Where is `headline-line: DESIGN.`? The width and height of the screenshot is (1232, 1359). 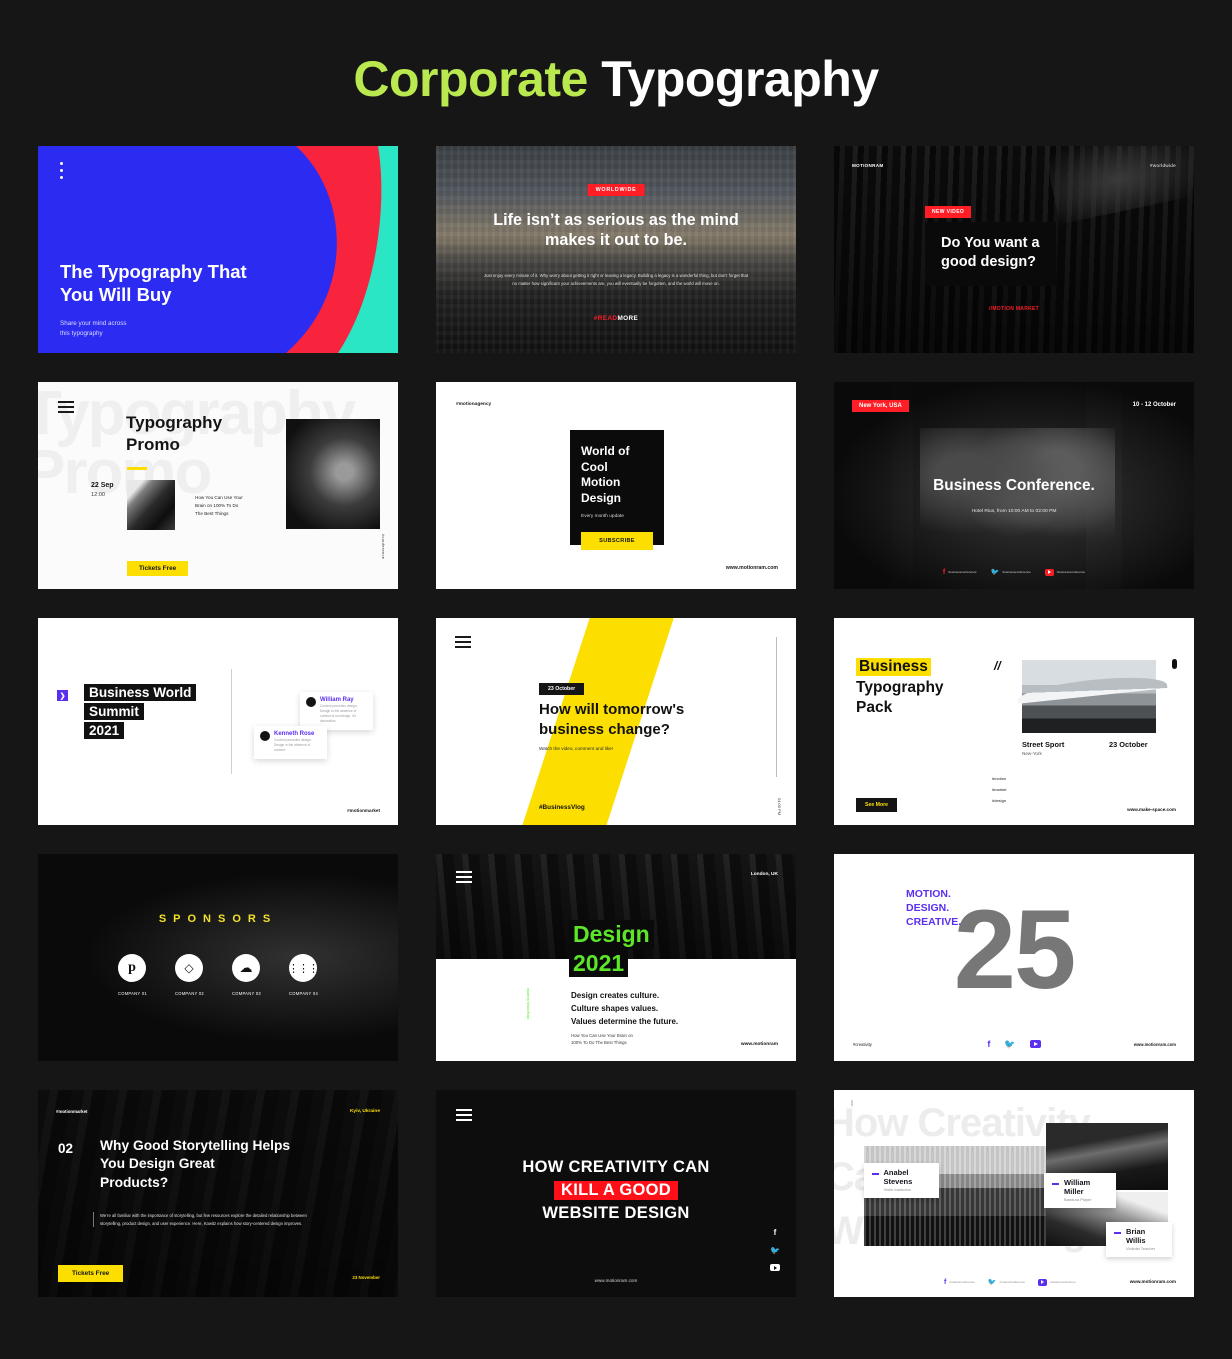 headline-line: DESIGN. is located at coordinates (928, 907).